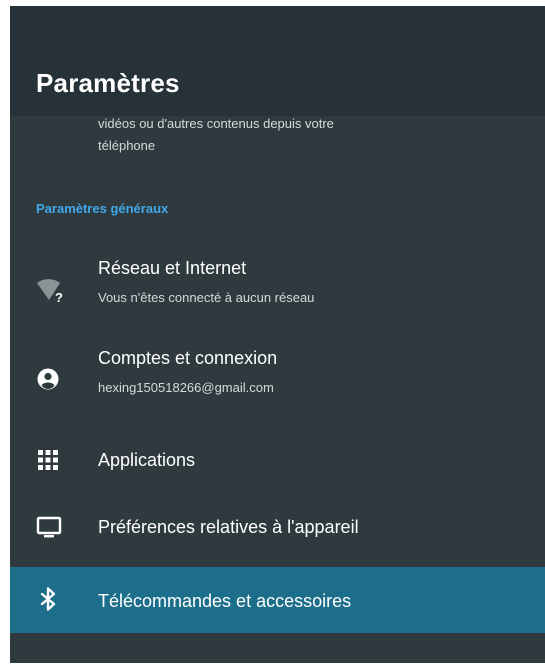  What do you see at coordinates (277, 461) in the screenshot?
I see `settings-item-applications: Applications` at bounding box center [277, 461].